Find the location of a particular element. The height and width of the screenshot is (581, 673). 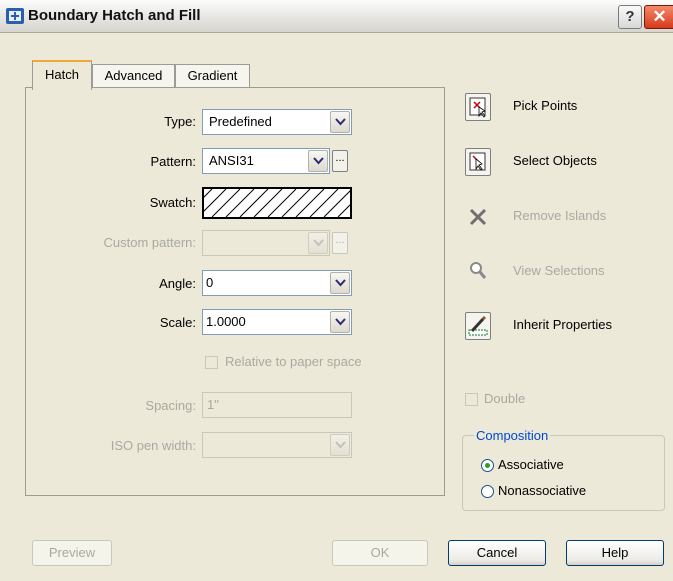

scale-dropdown: 1.0000 is located at coordinates (277, 322).